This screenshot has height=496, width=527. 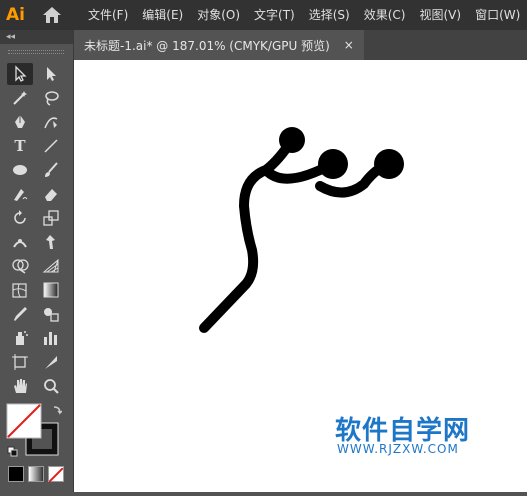 What do you see at coordinates (207, 45) in the screenshot?
I see `document-tab-title: 未标题-1.ai* @ 187.01% (CMYK/GPU 预览)` at bounding box center [207, 45].